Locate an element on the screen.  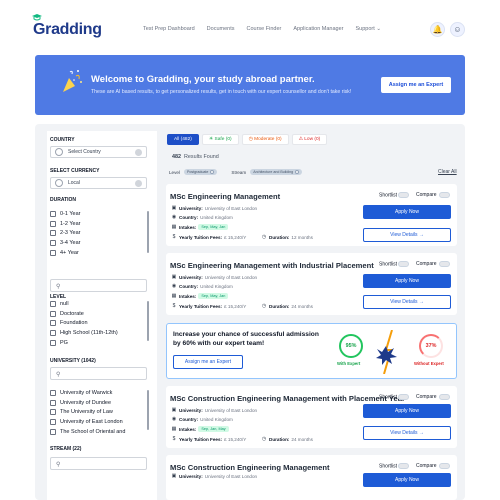
bell-icon: 🔔 is located at coordinates (437, 29).